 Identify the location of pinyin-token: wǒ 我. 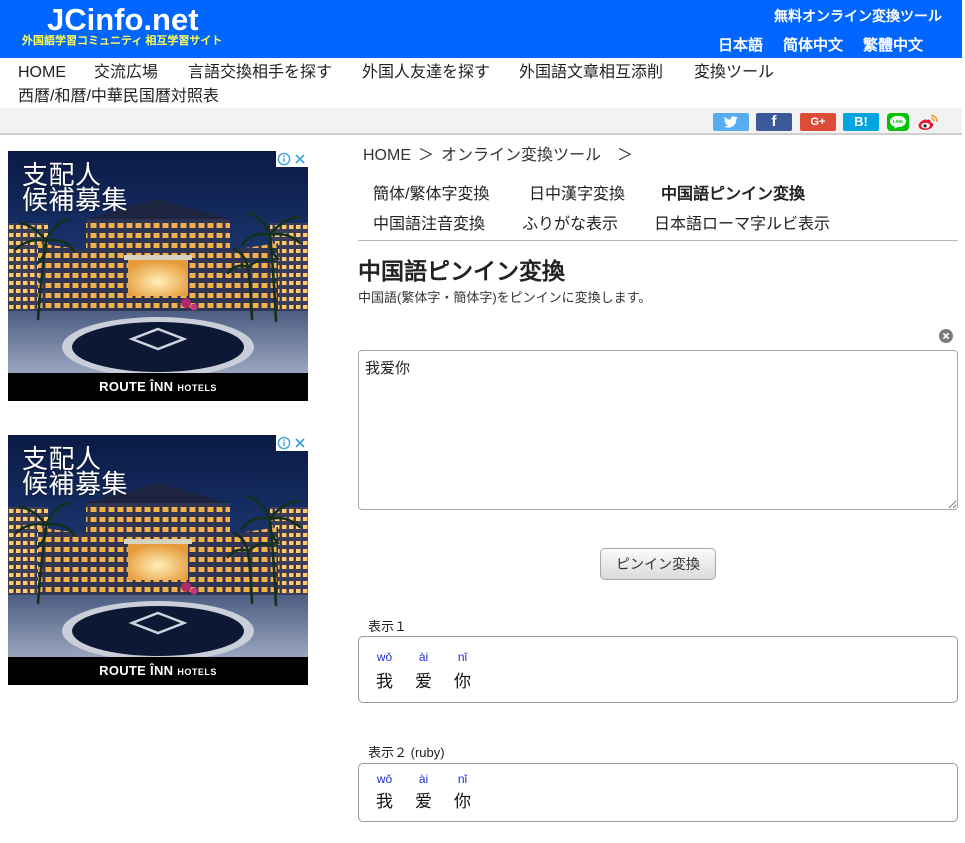
(384, 671).